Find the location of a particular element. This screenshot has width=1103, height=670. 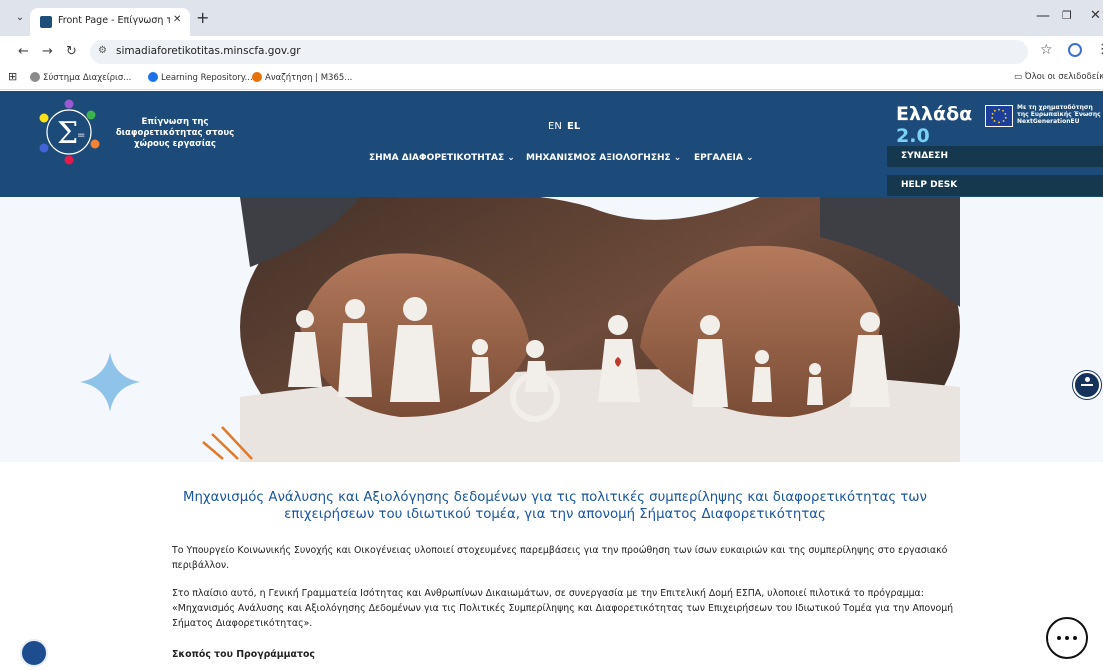

help-desk-link: HELP DESK is located at coordinates (995, 185).